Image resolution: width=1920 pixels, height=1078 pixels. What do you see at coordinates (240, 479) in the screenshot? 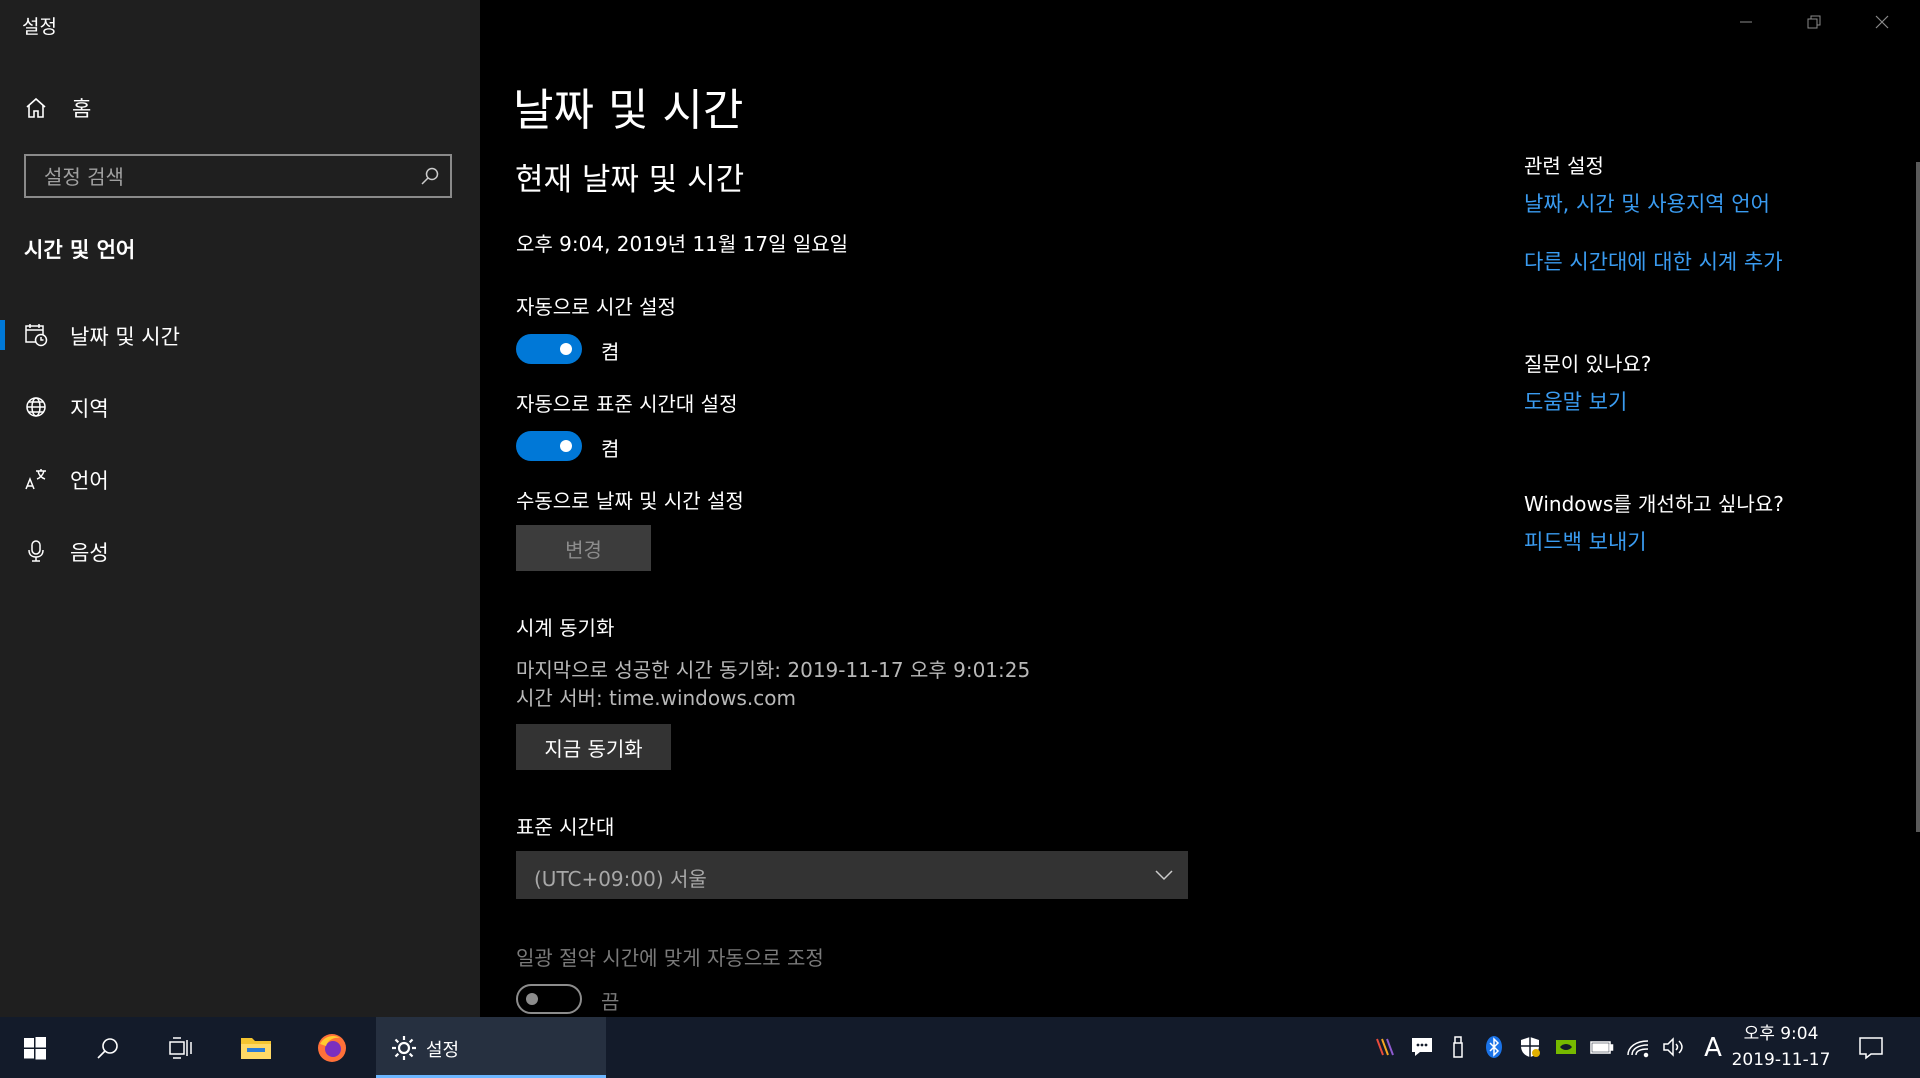
I see `sidebar-item-language: 언어` at bounding box center [240, 479].